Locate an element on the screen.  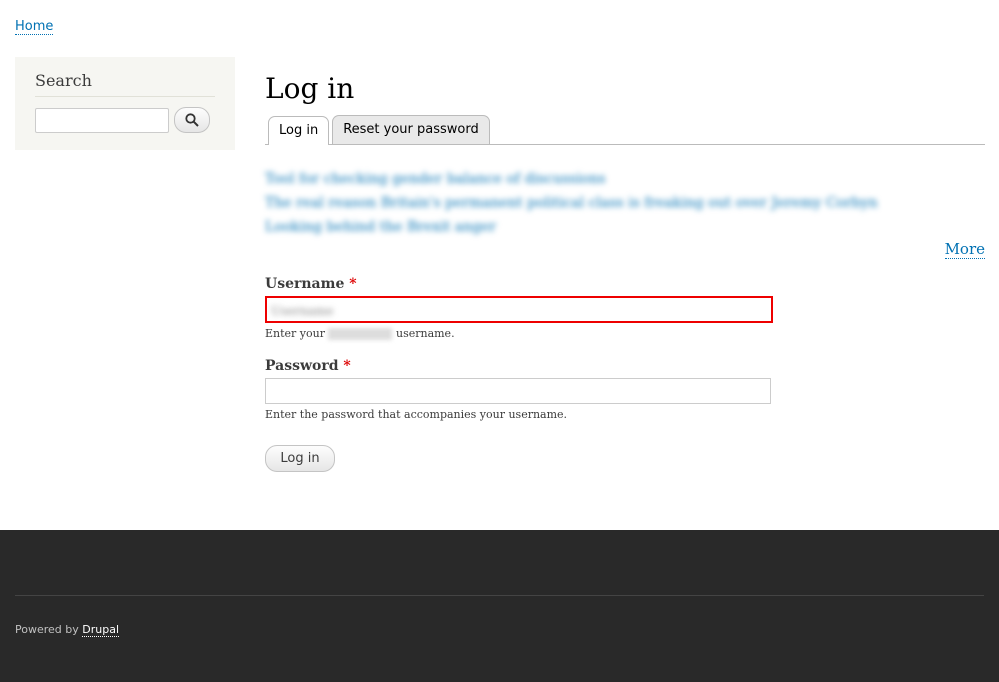
powered-by: Powered by Drupal is located at coordinates (67, 630).